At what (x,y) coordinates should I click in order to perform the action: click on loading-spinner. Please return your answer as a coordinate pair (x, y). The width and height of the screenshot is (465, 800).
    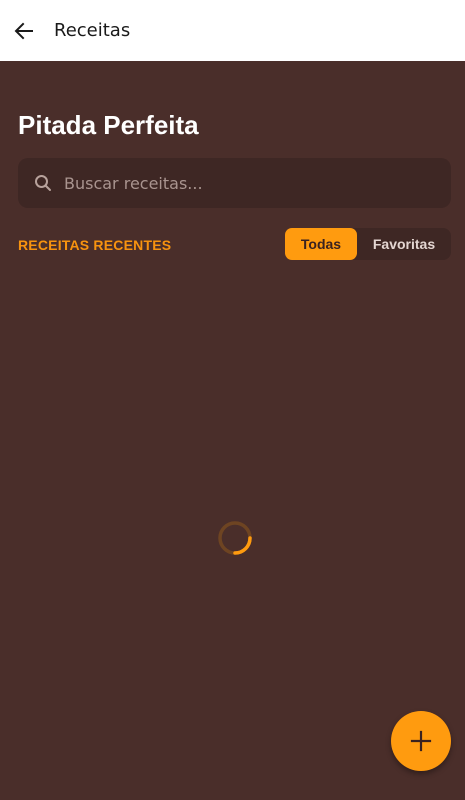
    Looking at the image, I should click on (235, 538).